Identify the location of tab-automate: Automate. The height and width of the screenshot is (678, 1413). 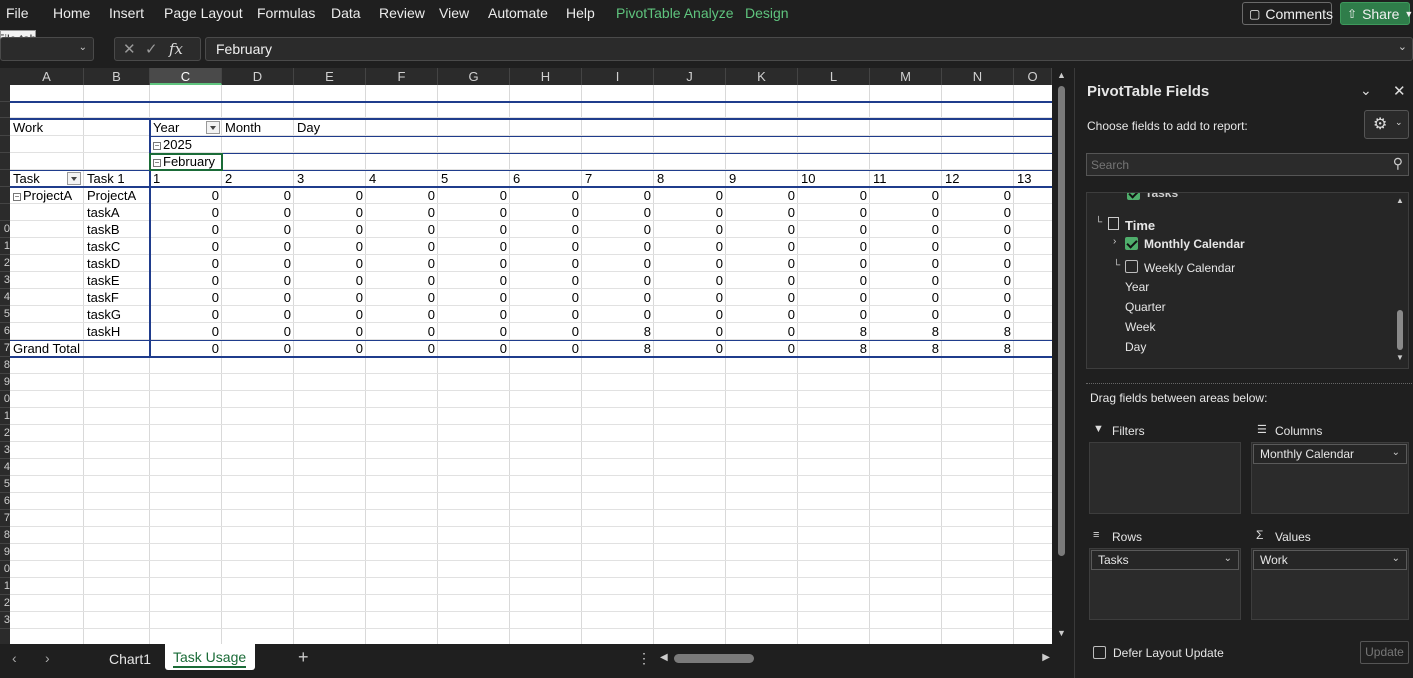
(518, 13).